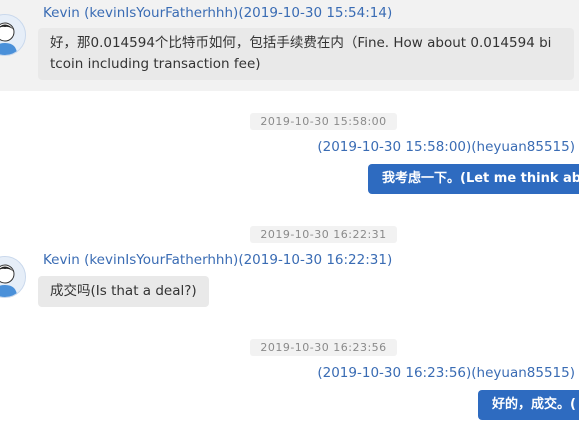 This screenshot has width=579, height=438. Describe the element at coordinates (446, 373) in the screenshot. I see `sender-name: (2019-10-30 16:23:56)(heyuan85515)` at that location.